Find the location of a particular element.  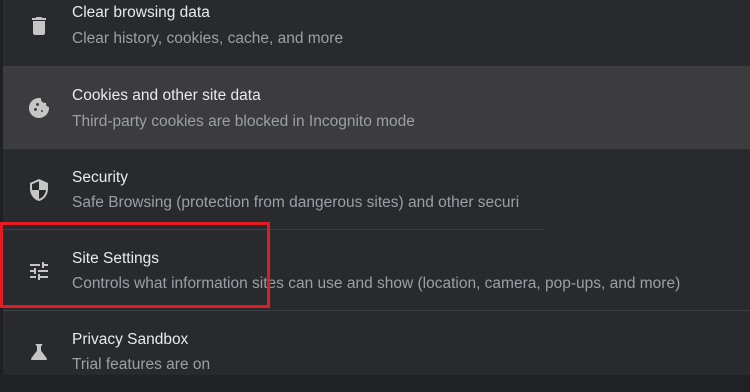

clear-browsing-data-title: Clear browsing data is located at coordinates (141, 12).